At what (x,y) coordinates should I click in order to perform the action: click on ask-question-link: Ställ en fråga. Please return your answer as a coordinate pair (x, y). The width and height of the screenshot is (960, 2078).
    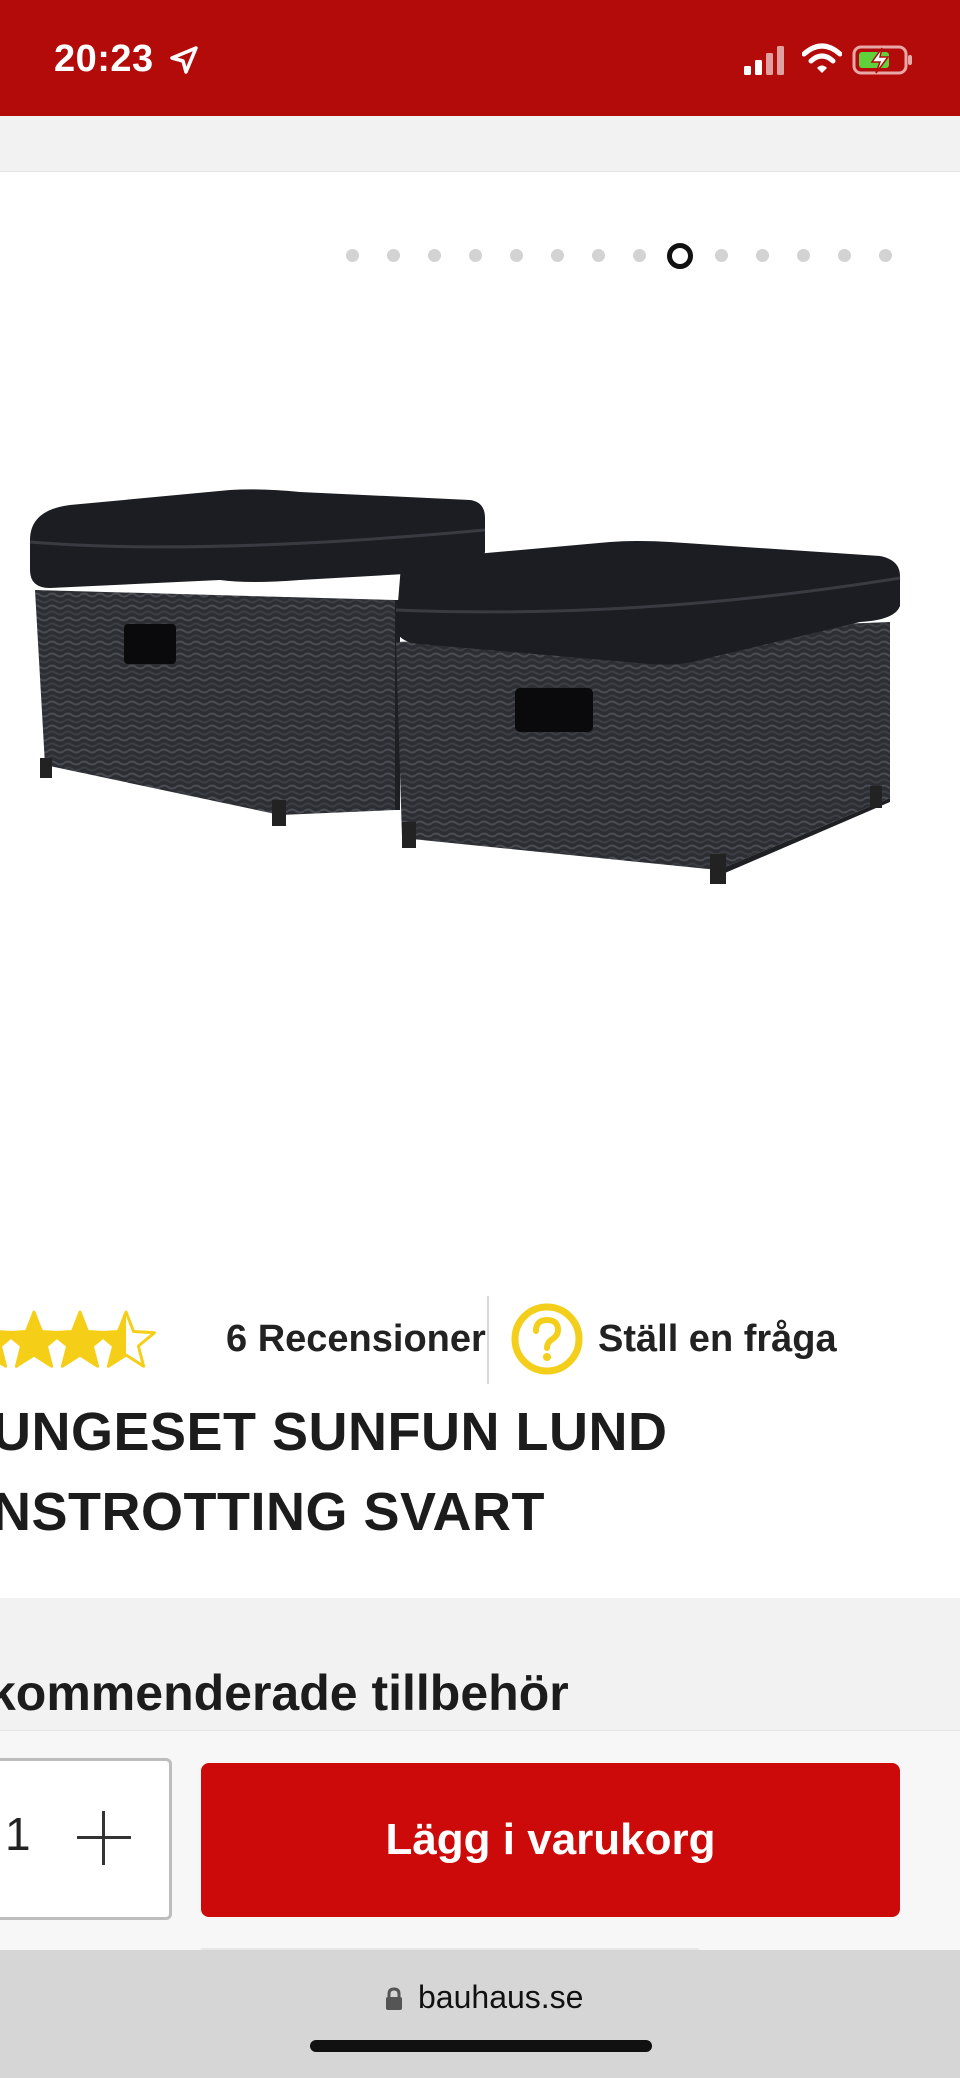
    Looking at the image, I should click on (717, 1339).